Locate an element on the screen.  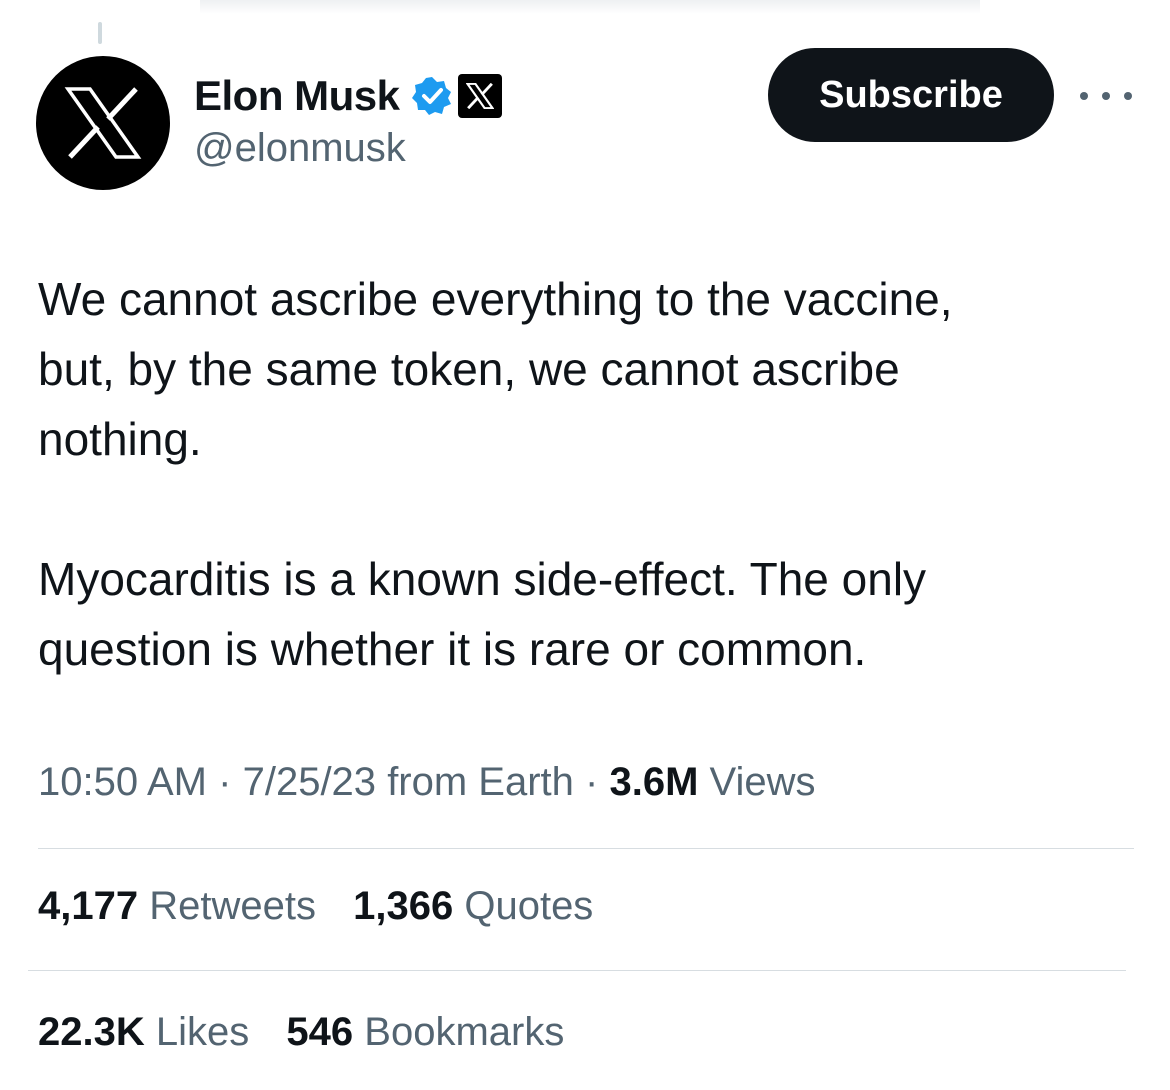
retweets-count: 4,177 is located at coordinates (88, 906).